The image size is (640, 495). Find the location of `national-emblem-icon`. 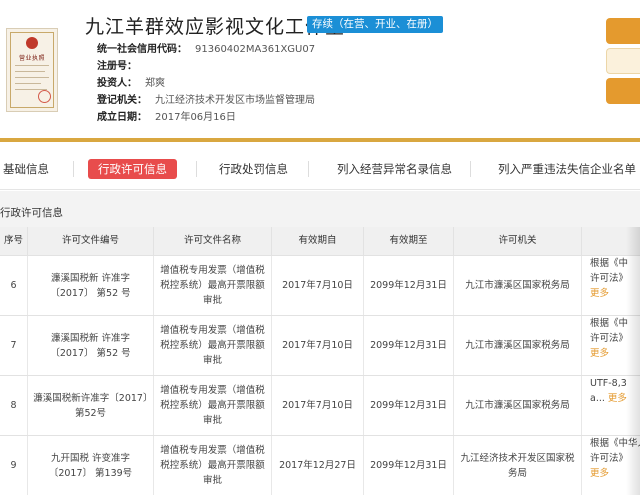

national-emblem-icon is located at coordinates (32, 43).